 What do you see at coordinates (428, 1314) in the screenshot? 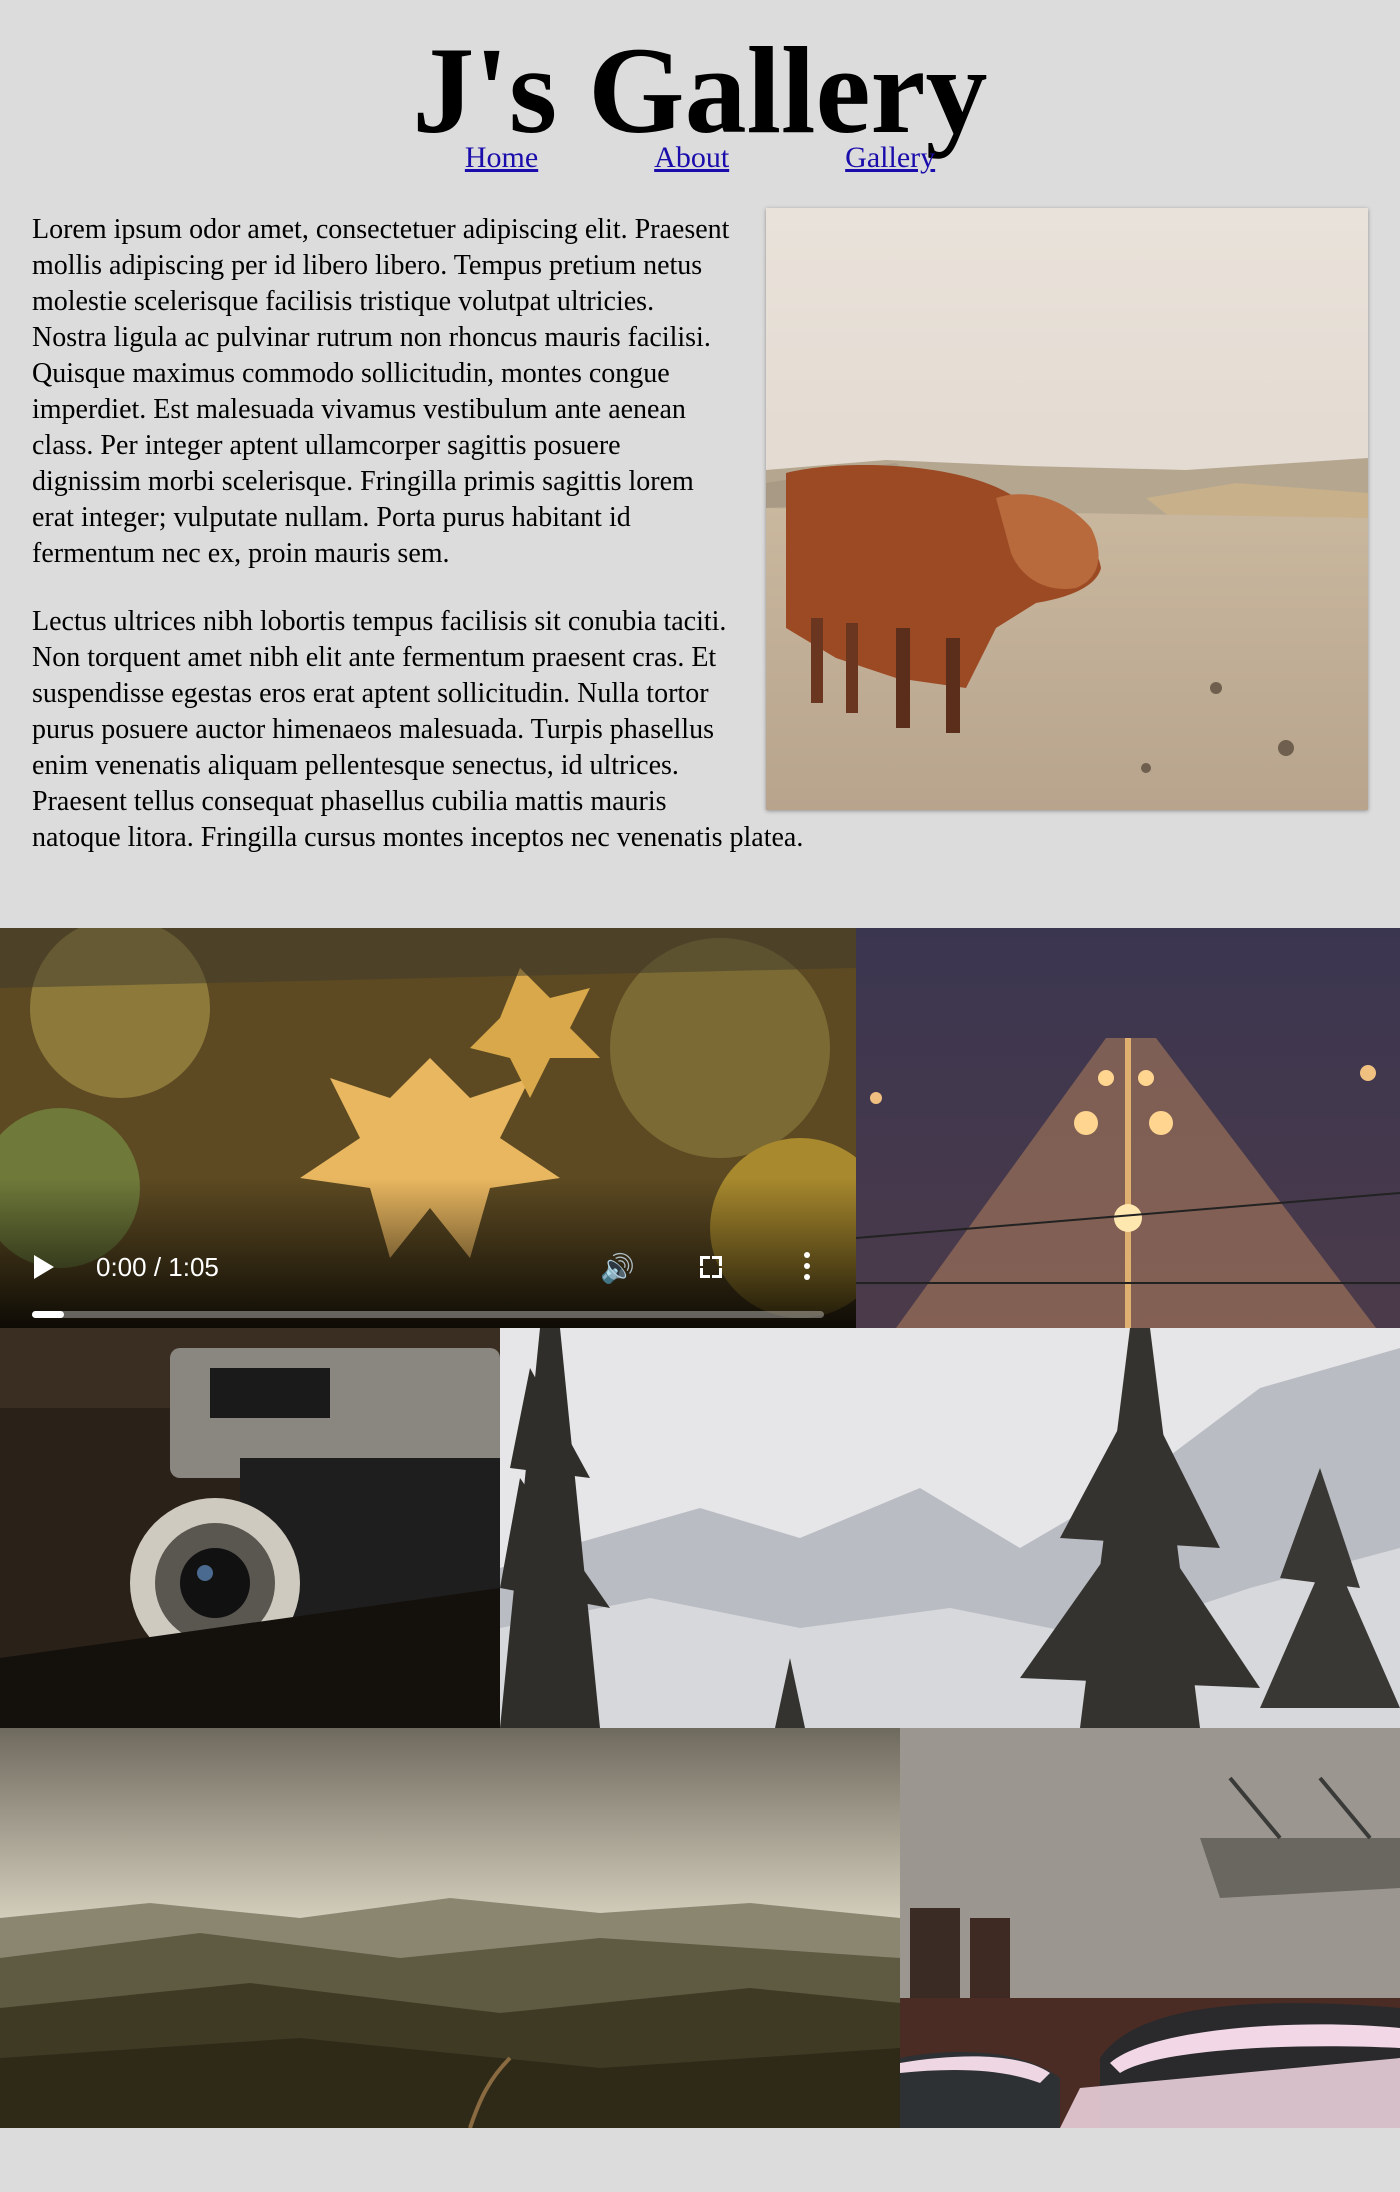
I see `video-progress-bar` at bounding box center [428, 1314].